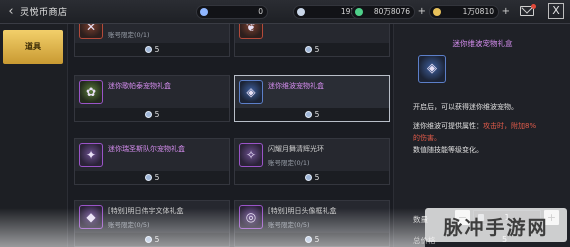  I want to click on currency-leaf-value: 80万8076, so click(391, 11).